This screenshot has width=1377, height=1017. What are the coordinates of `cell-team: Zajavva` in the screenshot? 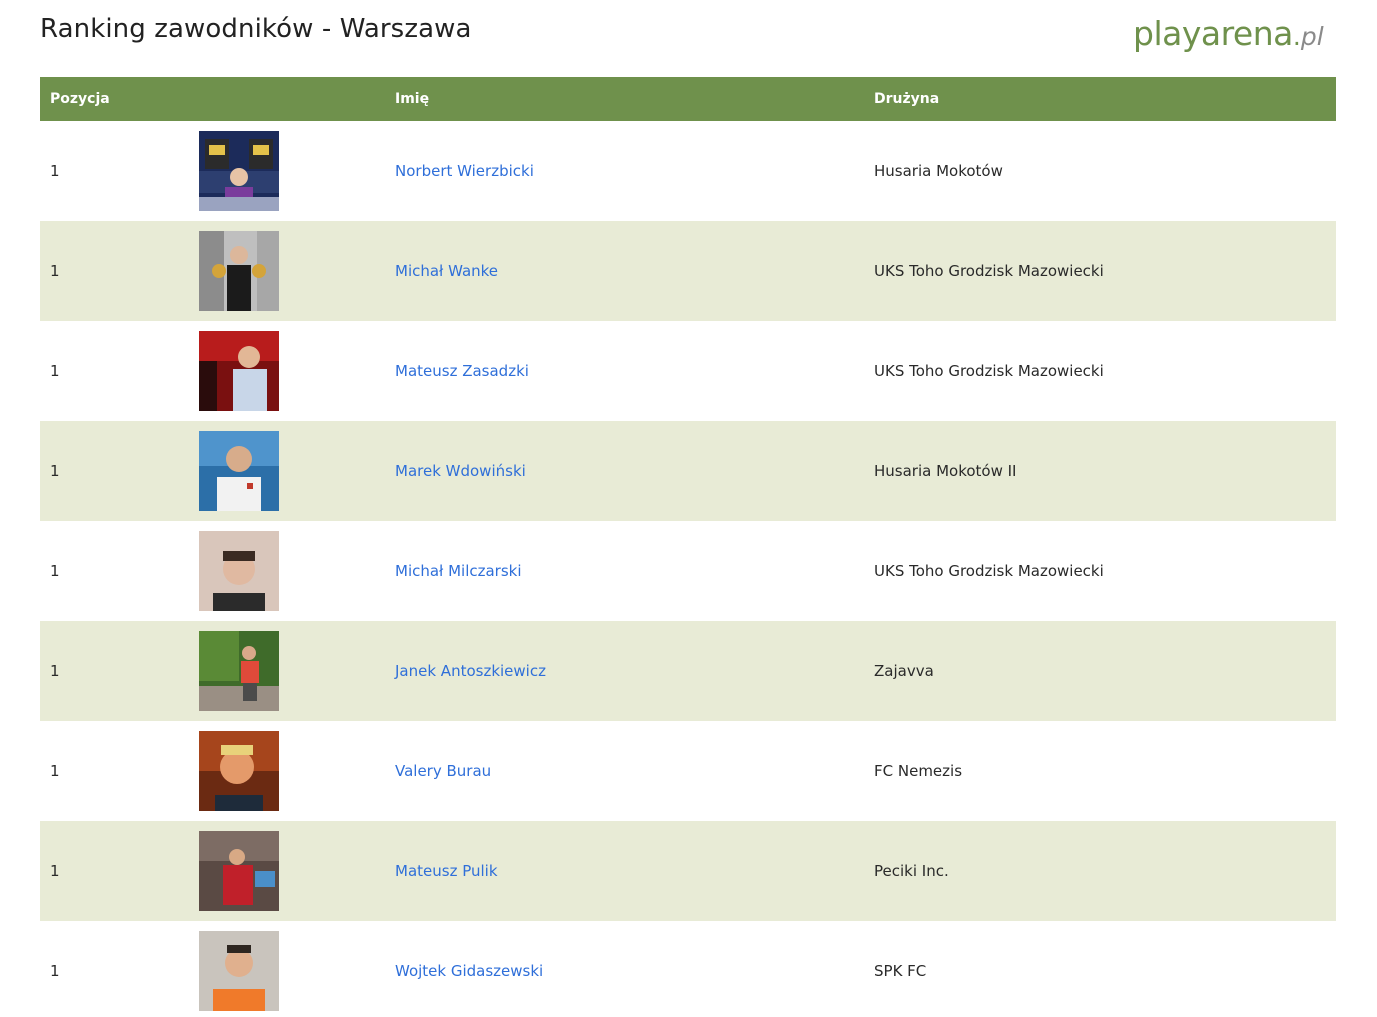 It's located at (904, 671).